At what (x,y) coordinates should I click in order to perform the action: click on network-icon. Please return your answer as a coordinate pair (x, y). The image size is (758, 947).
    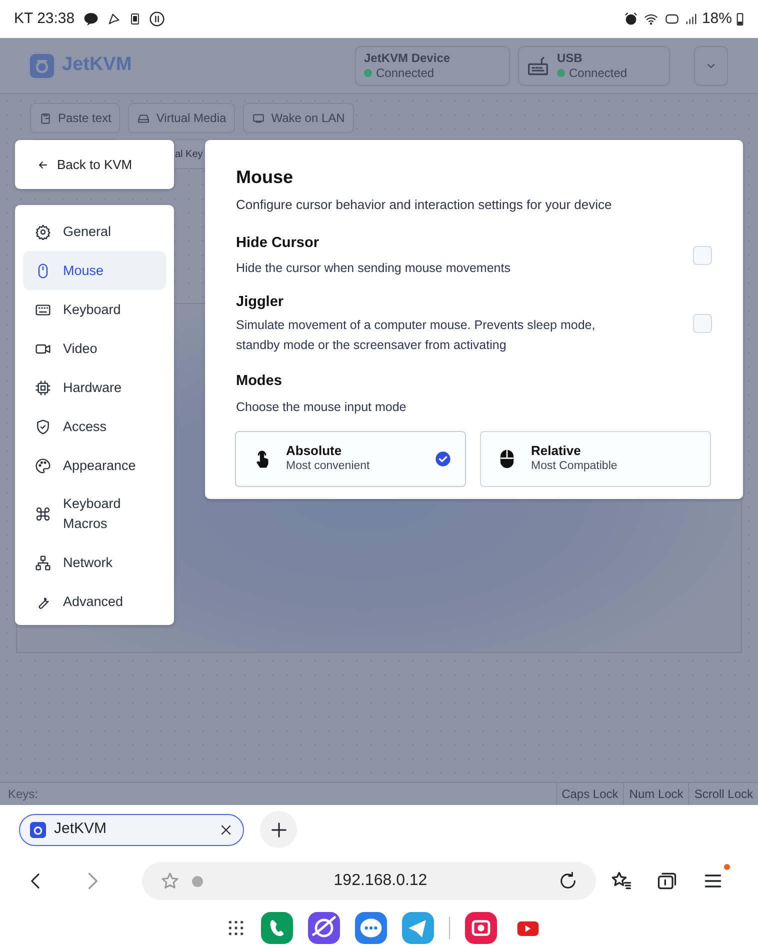
    Looking at the image, I should click on (43, 562).